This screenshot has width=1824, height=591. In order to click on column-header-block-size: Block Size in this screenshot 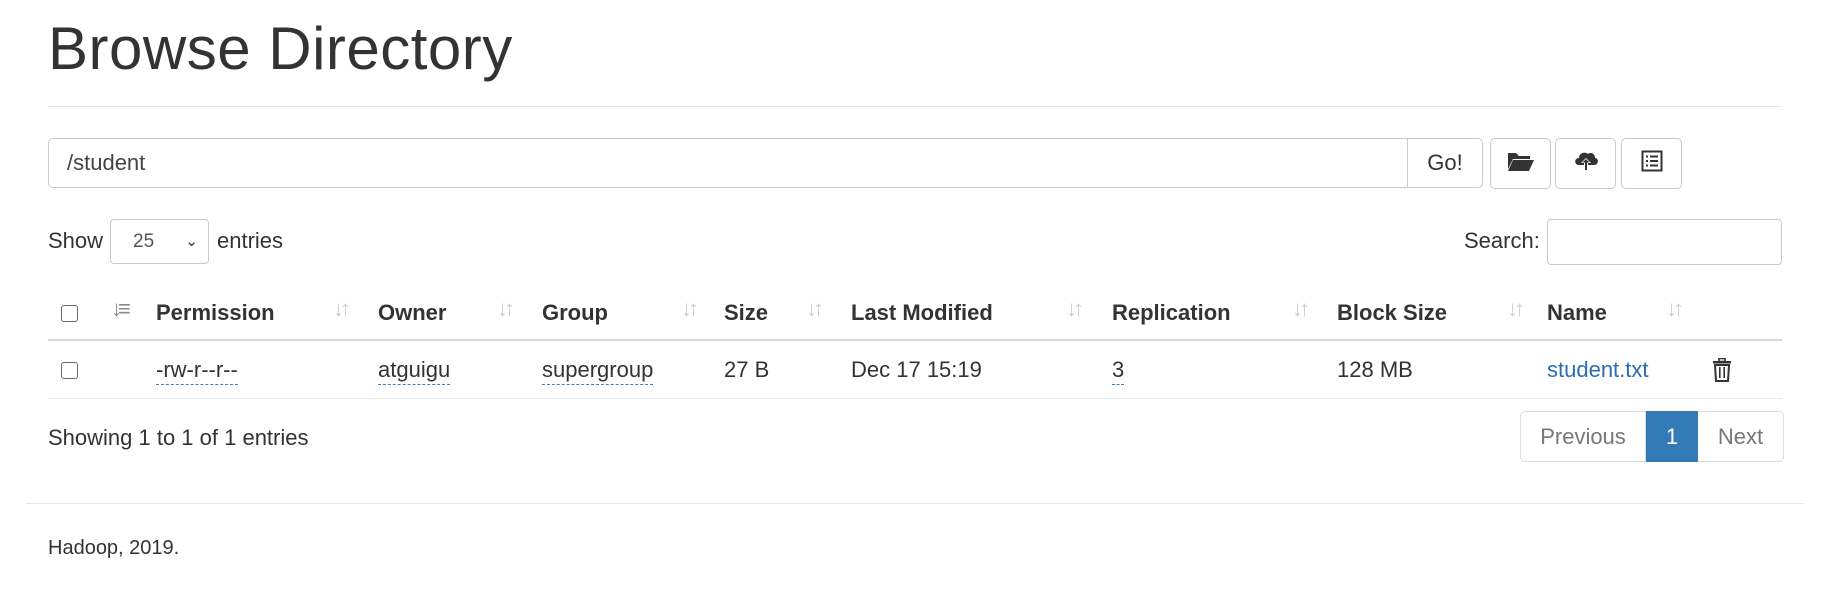, I will do `click(1392, 313)`.